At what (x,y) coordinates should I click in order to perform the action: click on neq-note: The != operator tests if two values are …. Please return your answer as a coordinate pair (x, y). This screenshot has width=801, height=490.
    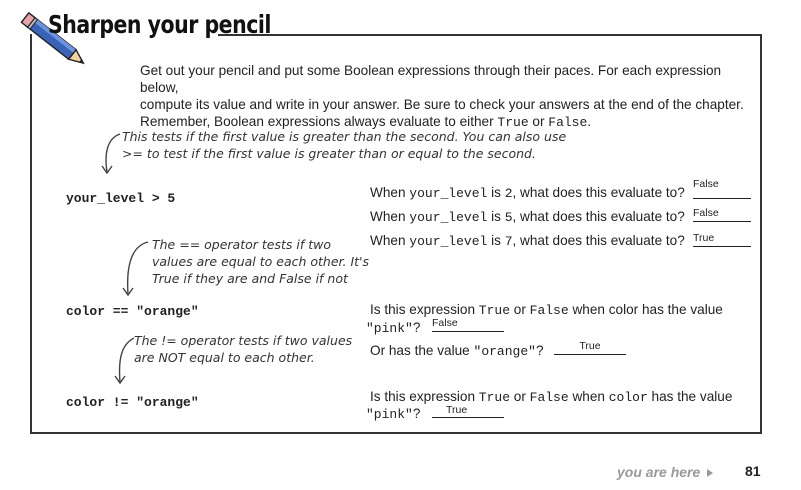
    Looking at the image, I should click on (243, 349).